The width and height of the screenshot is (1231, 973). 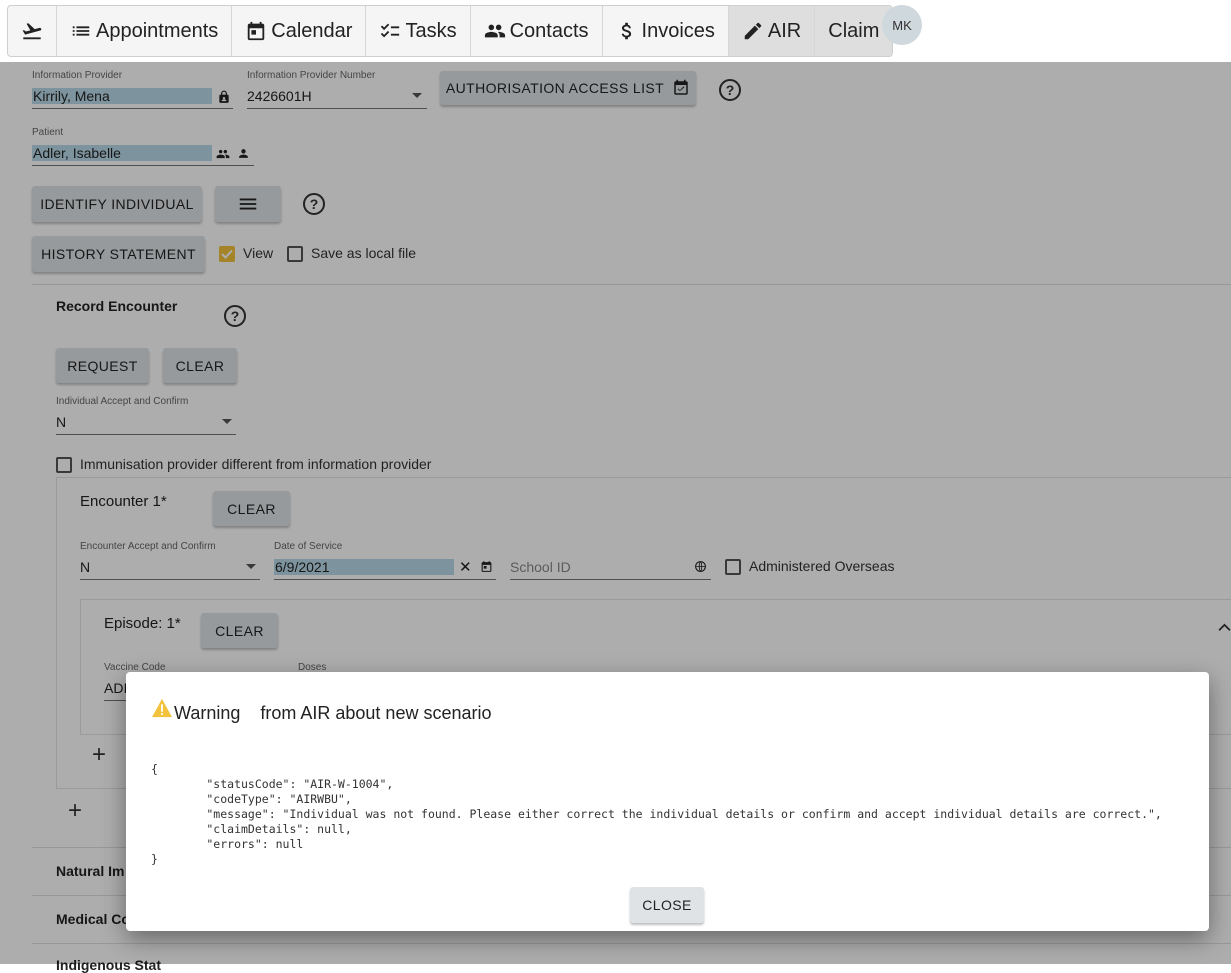 What do you see at coordinates (376, 713) in the screenshot?
I see `dialog-title-rest: from AIR about new scenario` at bounding box center [376, 713].